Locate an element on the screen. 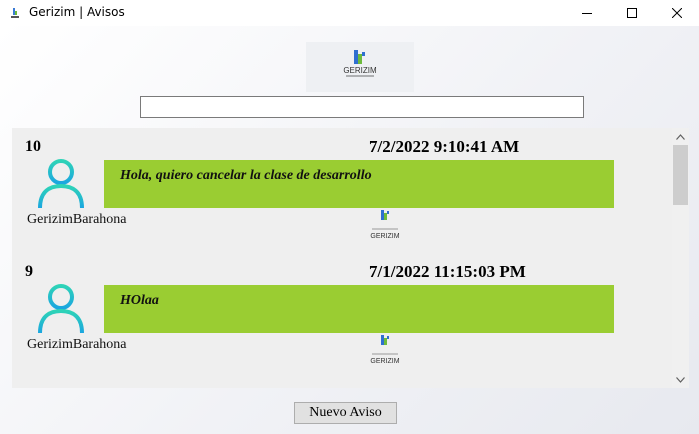 This screenshot has width=699, height=434. scroll-up-button is located at coordinates (680, 136).